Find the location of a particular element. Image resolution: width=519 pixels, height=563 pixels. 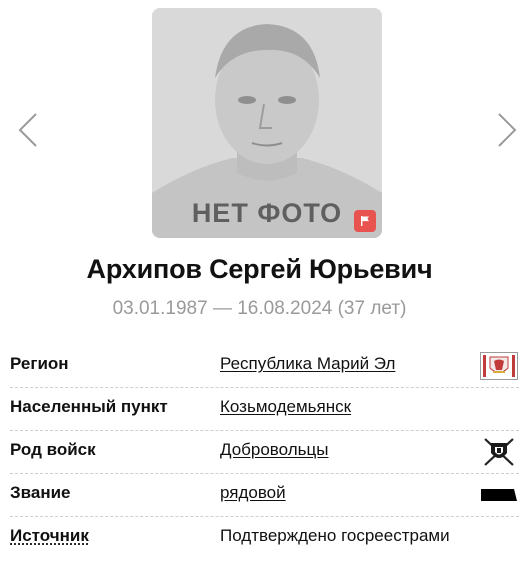

detail-row-branch: Род войск Добровольцы is located at coordinates (264, 452).